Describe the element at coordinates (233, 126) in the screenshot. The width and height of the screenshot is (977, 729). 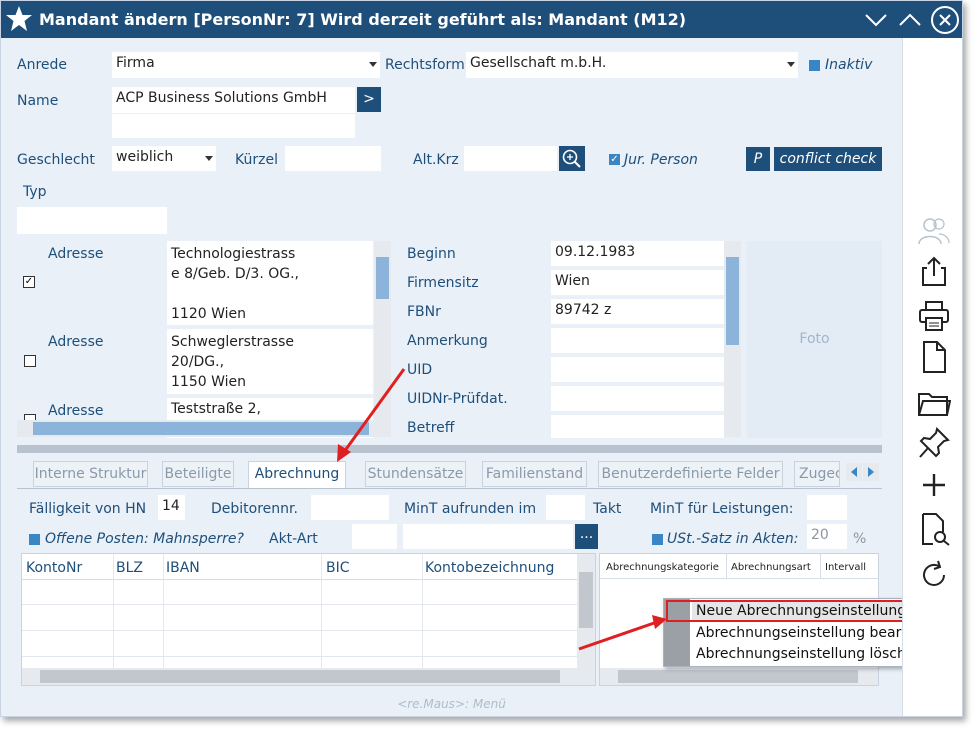
I see `name-input-line2` at that location.